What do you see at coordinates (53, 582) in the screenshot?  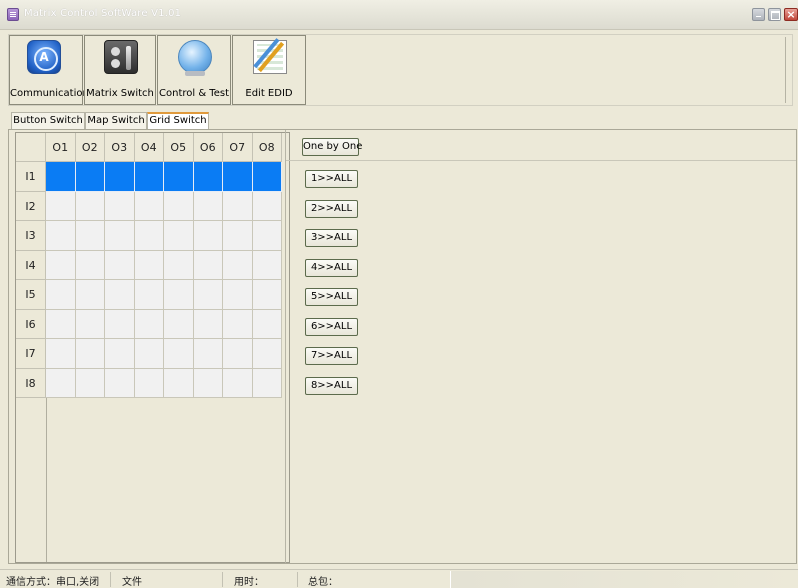 I see `status-connection: 通信方式：串口,关闭` at bounding box center [53, 582].